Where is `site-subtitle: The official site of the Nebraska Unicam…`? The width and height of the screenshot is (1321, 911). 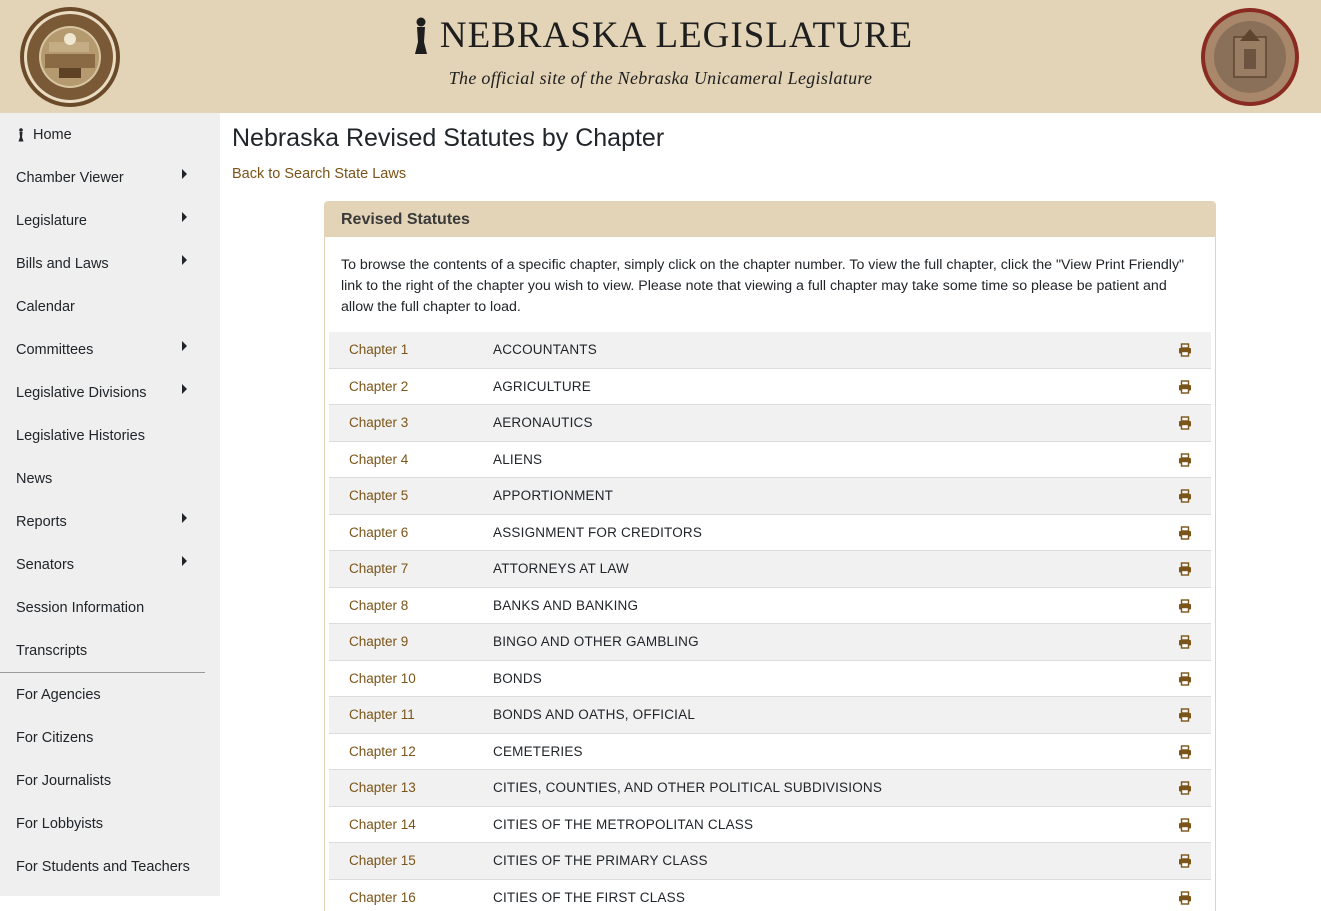 site-subtitle: The official site of the Nebraska Unicam… is located at coordinates (660, 78).